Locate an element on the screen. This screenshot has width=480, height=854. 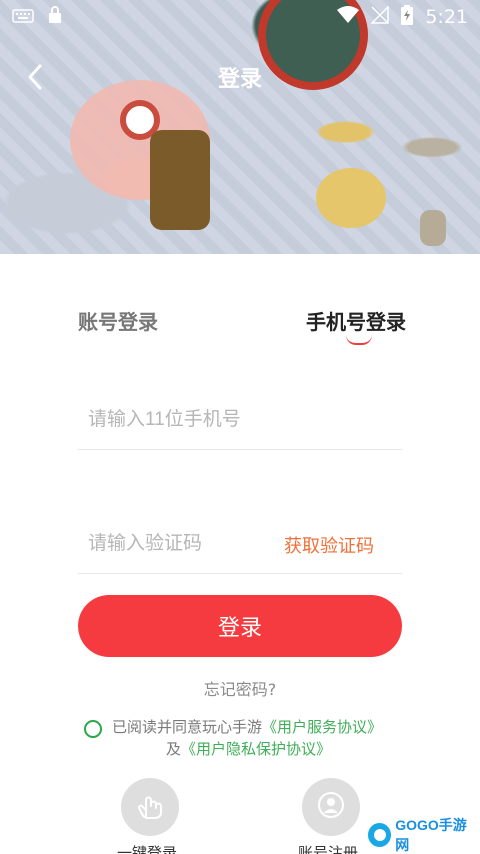
status-time: 5:21 is located at coordinates (446, 17).